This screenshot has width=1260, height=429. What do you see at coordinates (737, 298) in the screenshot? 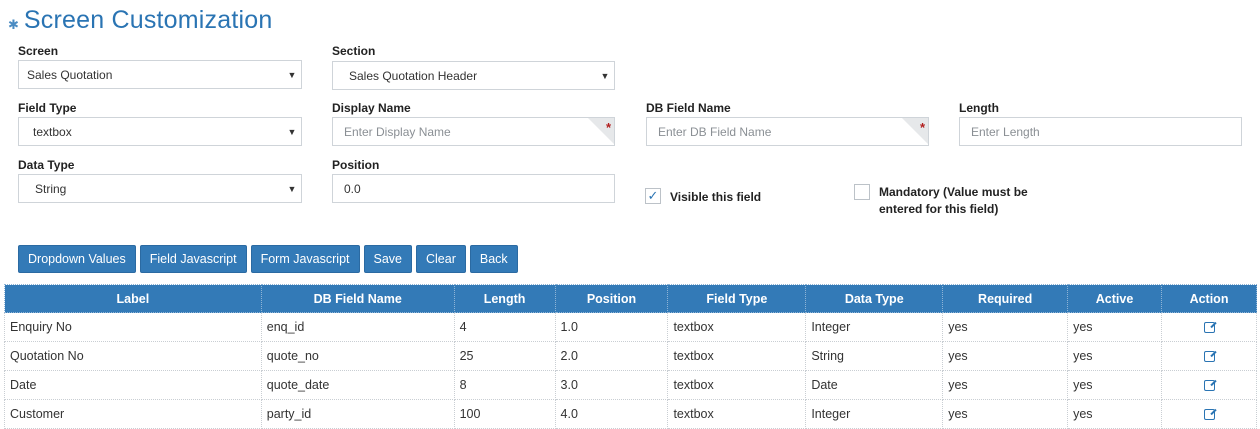
I see `column-header-field-type: Field Type` at bounding box center [737, 298].